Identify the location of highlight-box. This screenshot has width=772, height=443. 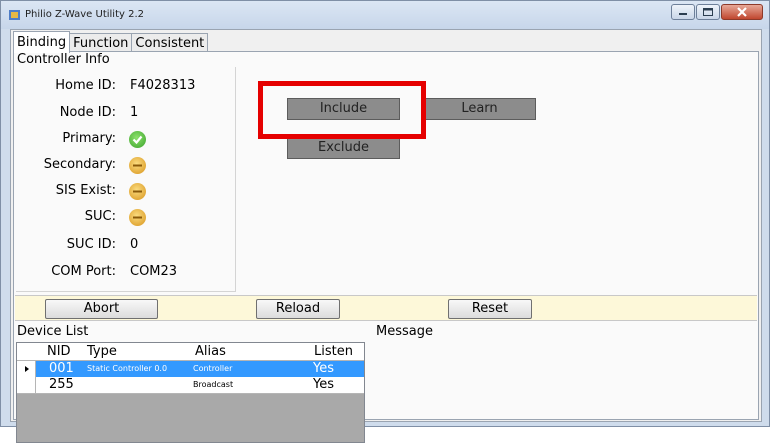
(342, 110).